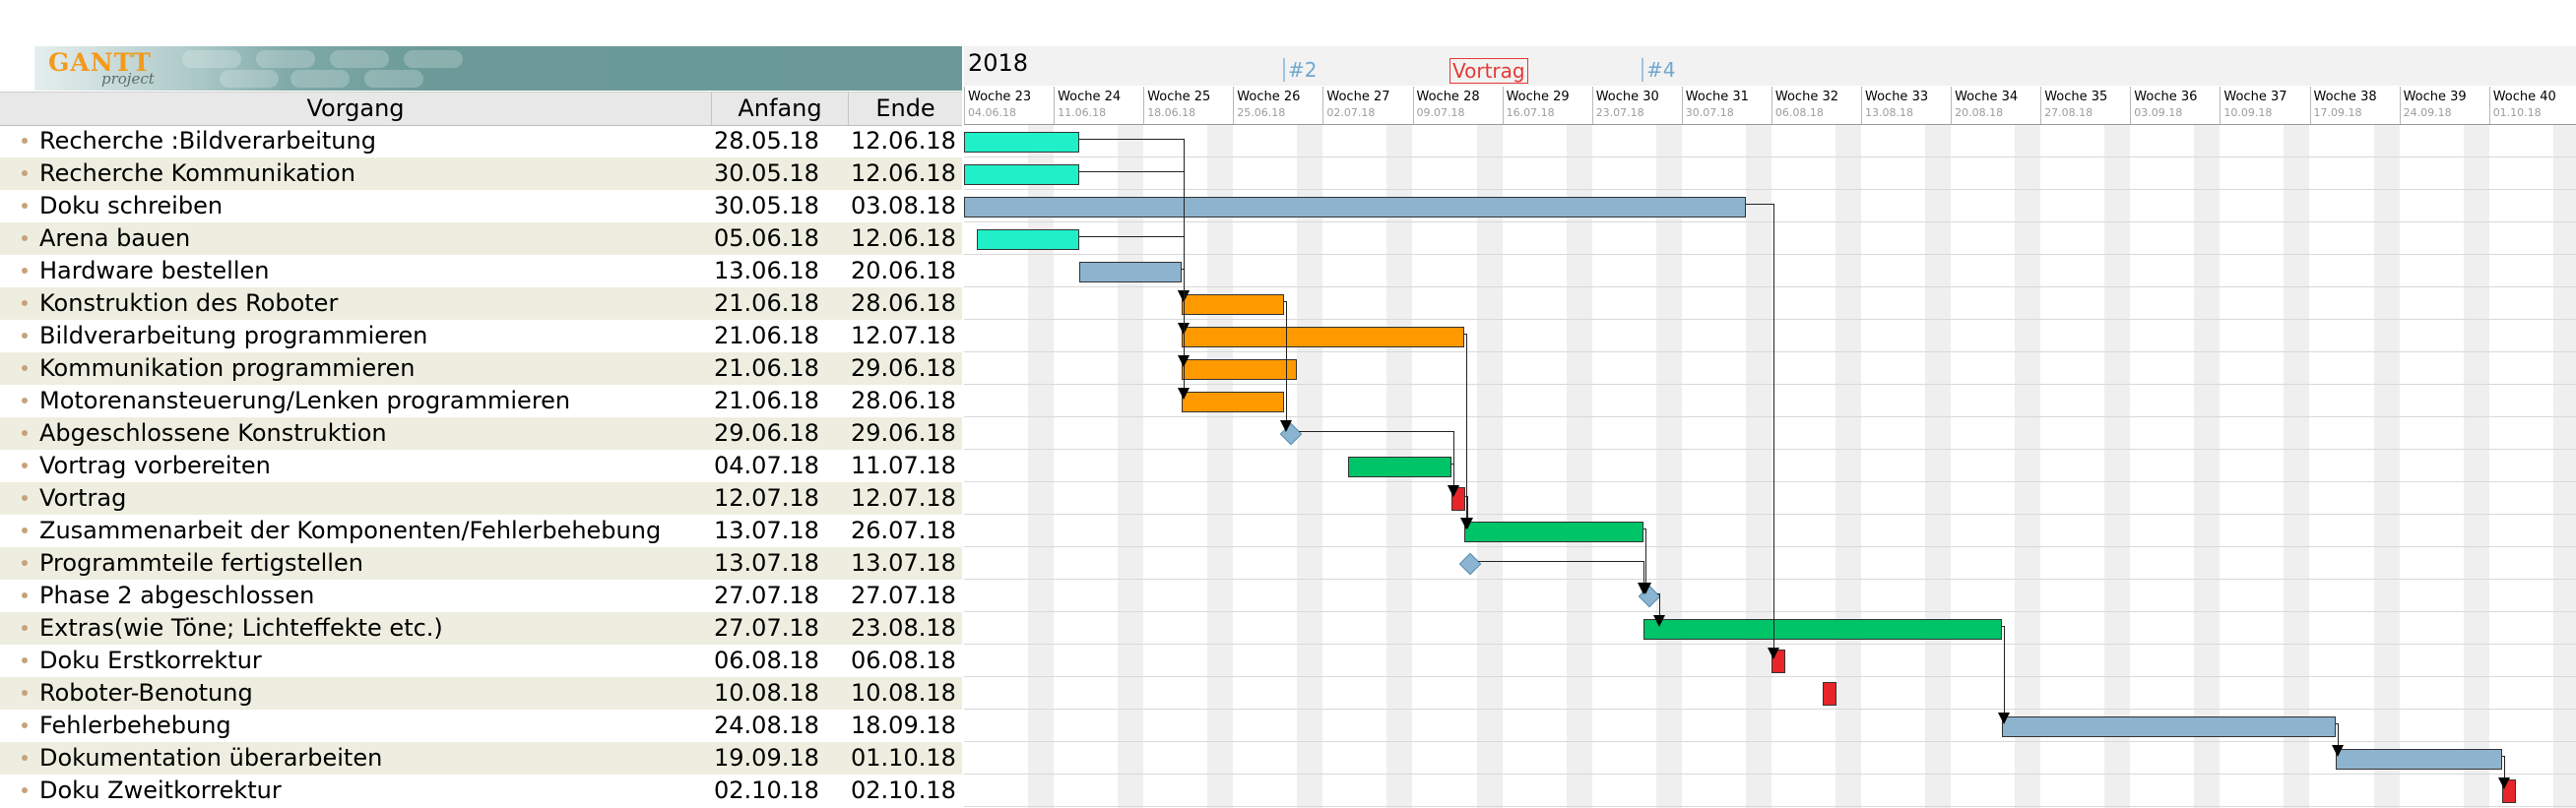 The height and width of the screenshot is (808, 2576). What do you see at coordinates (176, 596) in the screenshot?
I see `task-name: Phase 2 abgeschlossen` at bounding box center [176, 596].